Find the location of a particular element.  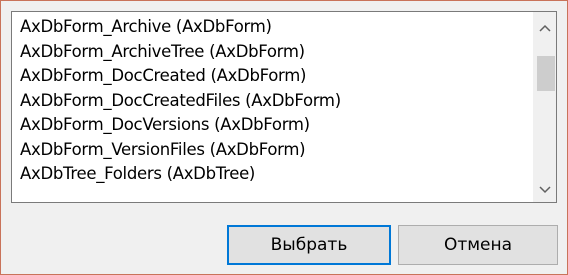

chevron-up-icon is located at coordinates (545, 27).